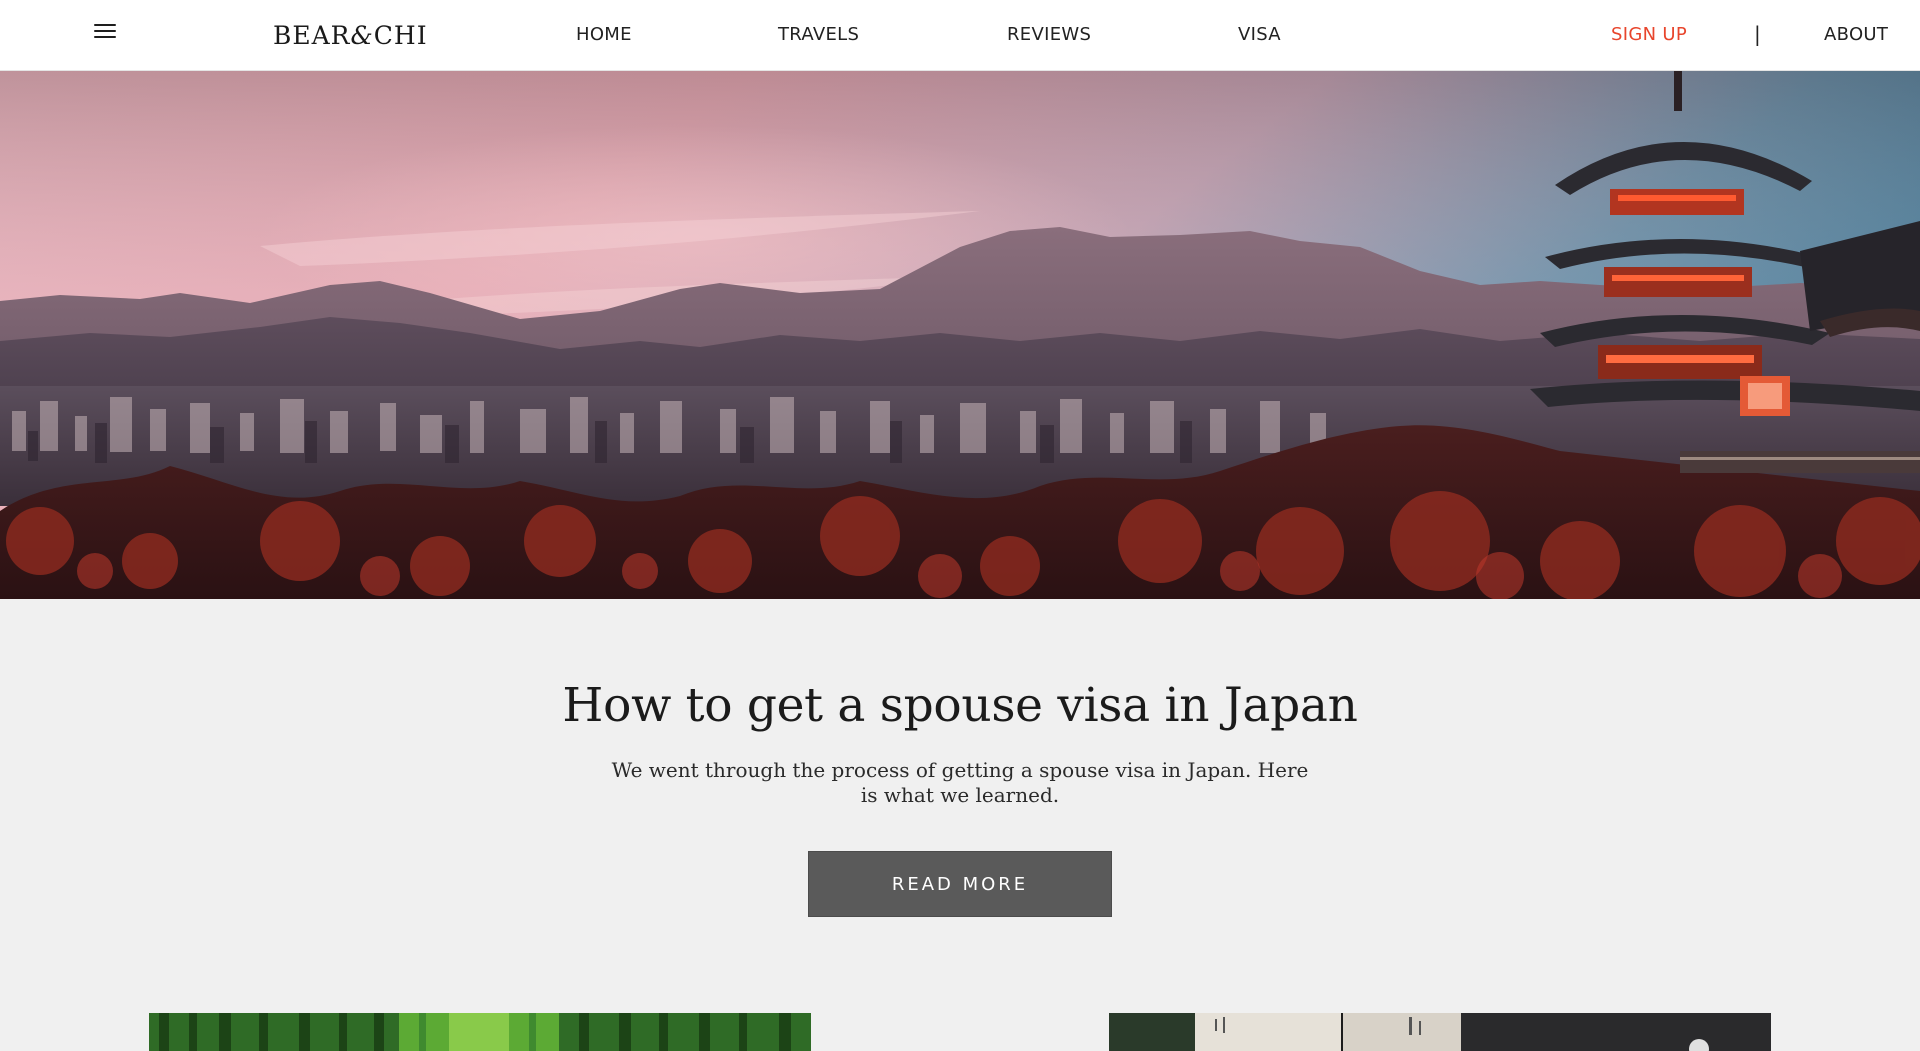 The height and width of the screenshot is (1051, 1920). I want to click on nav-reviews-link: REVIEWS, so click(1049, 34).